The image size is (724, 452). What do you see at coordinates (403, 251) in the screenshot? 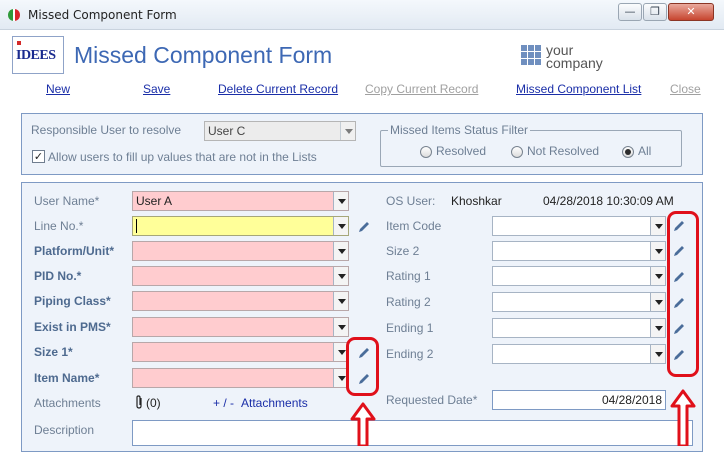
I see `size-2-label: Size 2` at bounding box center [403, 251].